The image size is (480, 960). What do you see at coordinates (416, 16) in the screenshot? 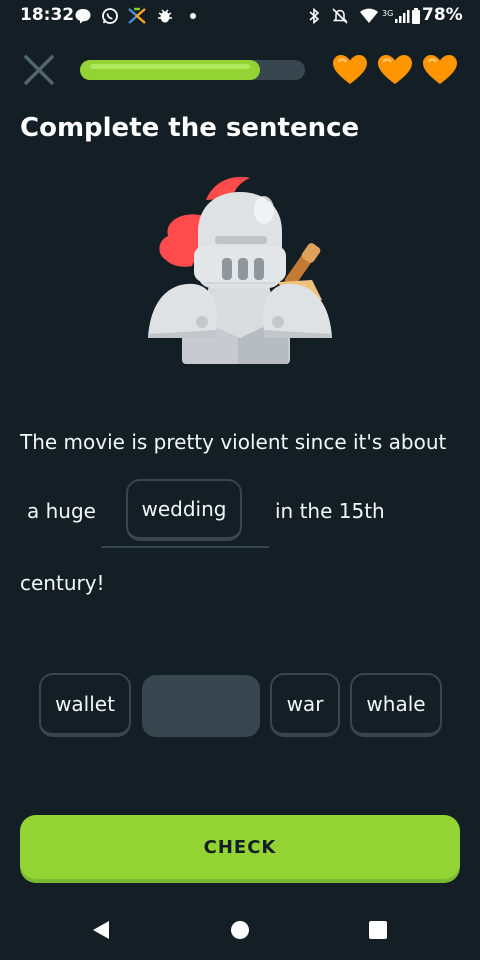
I see `battery-icon` at bounding box center [416, 16].